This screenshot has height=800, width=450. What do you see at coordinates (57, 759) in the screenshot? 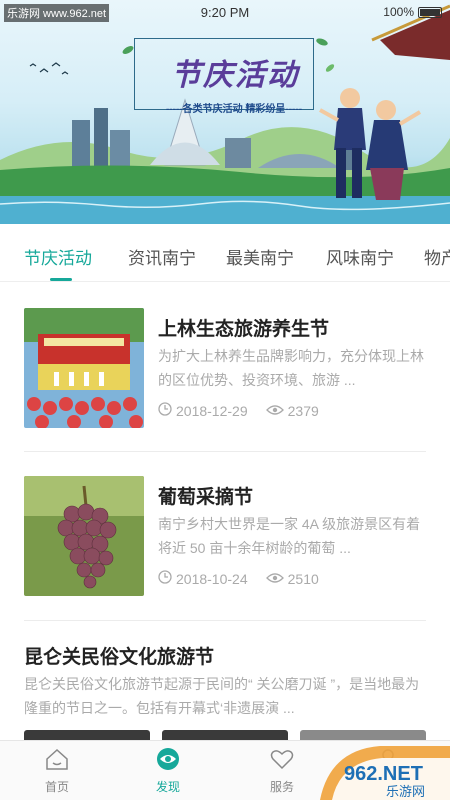
I see `home-icon` at bounding box center [57, 759].